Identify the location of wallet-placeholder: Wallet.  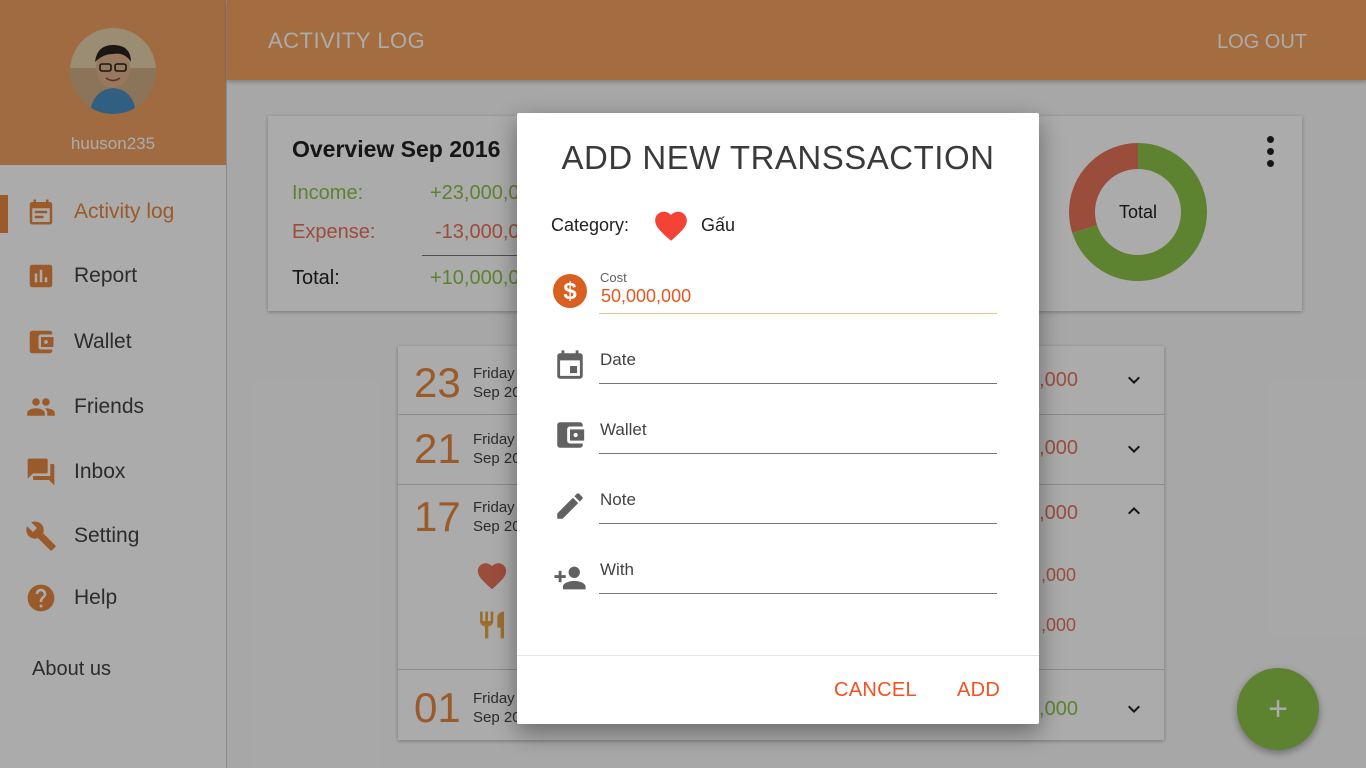
(623, 429).